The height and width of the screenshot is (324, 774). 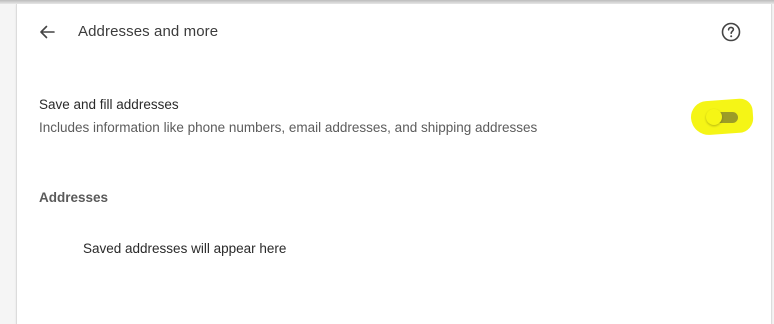 What do you see at coordinates (148, 31) in the screenshot?
I see `page-title: Addresses and more` at bounding box center [148, 31].